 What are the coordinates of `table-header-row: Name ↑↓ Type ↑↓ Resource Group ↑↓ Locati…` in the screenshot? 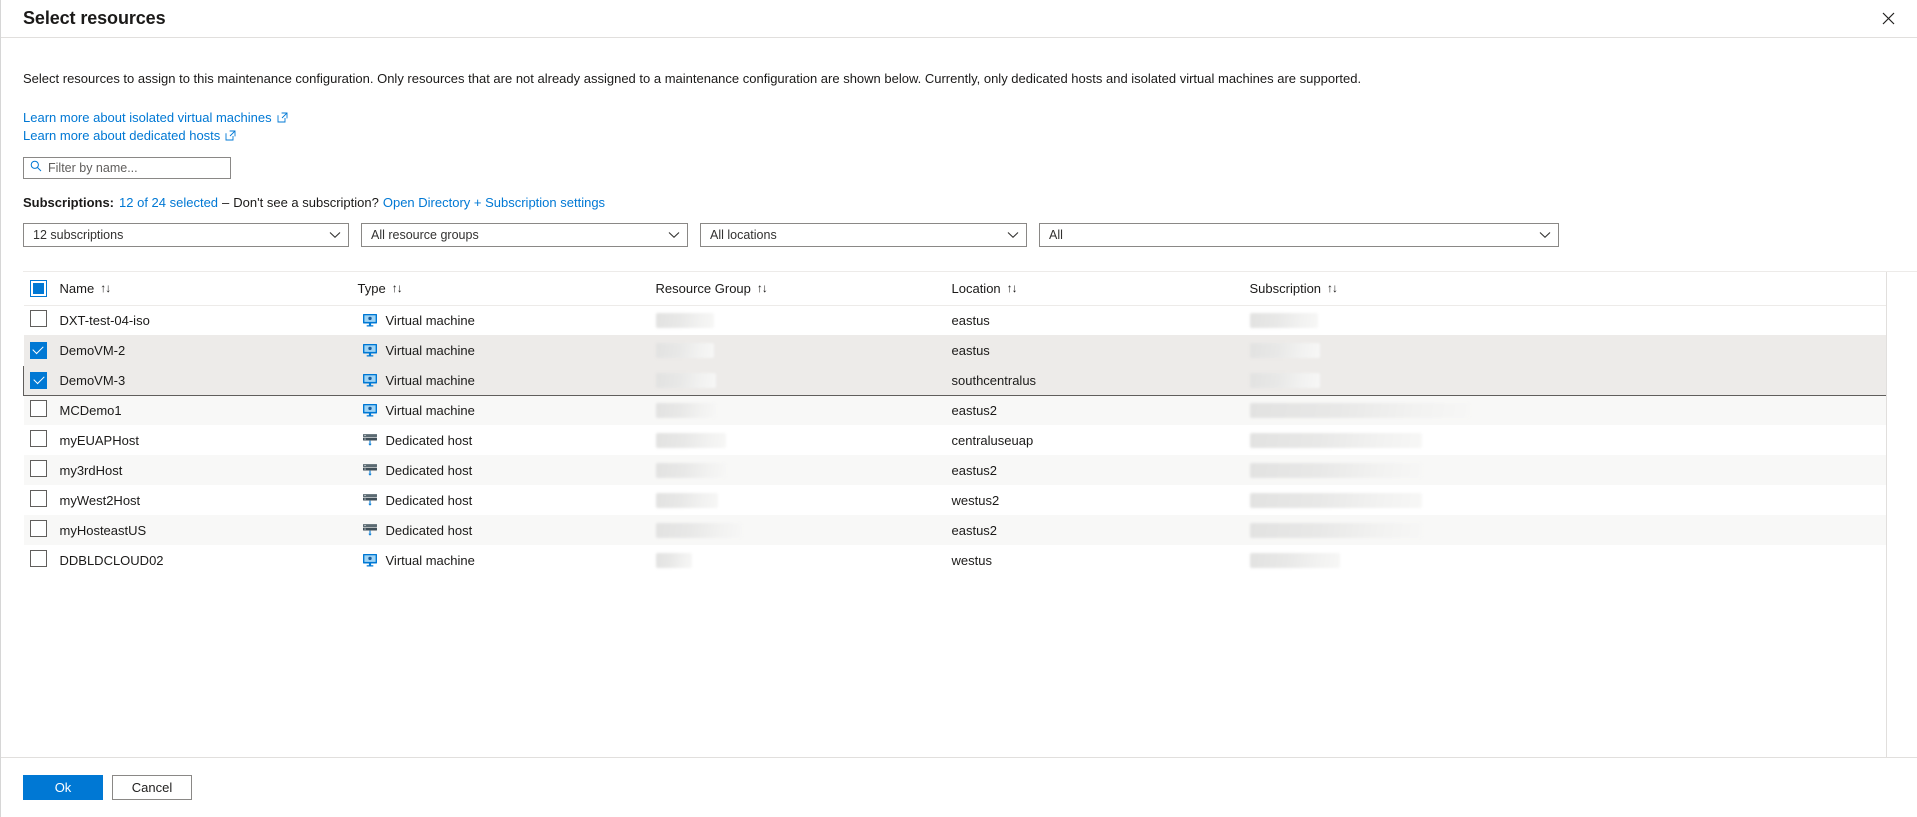 It's located at (955, 289).